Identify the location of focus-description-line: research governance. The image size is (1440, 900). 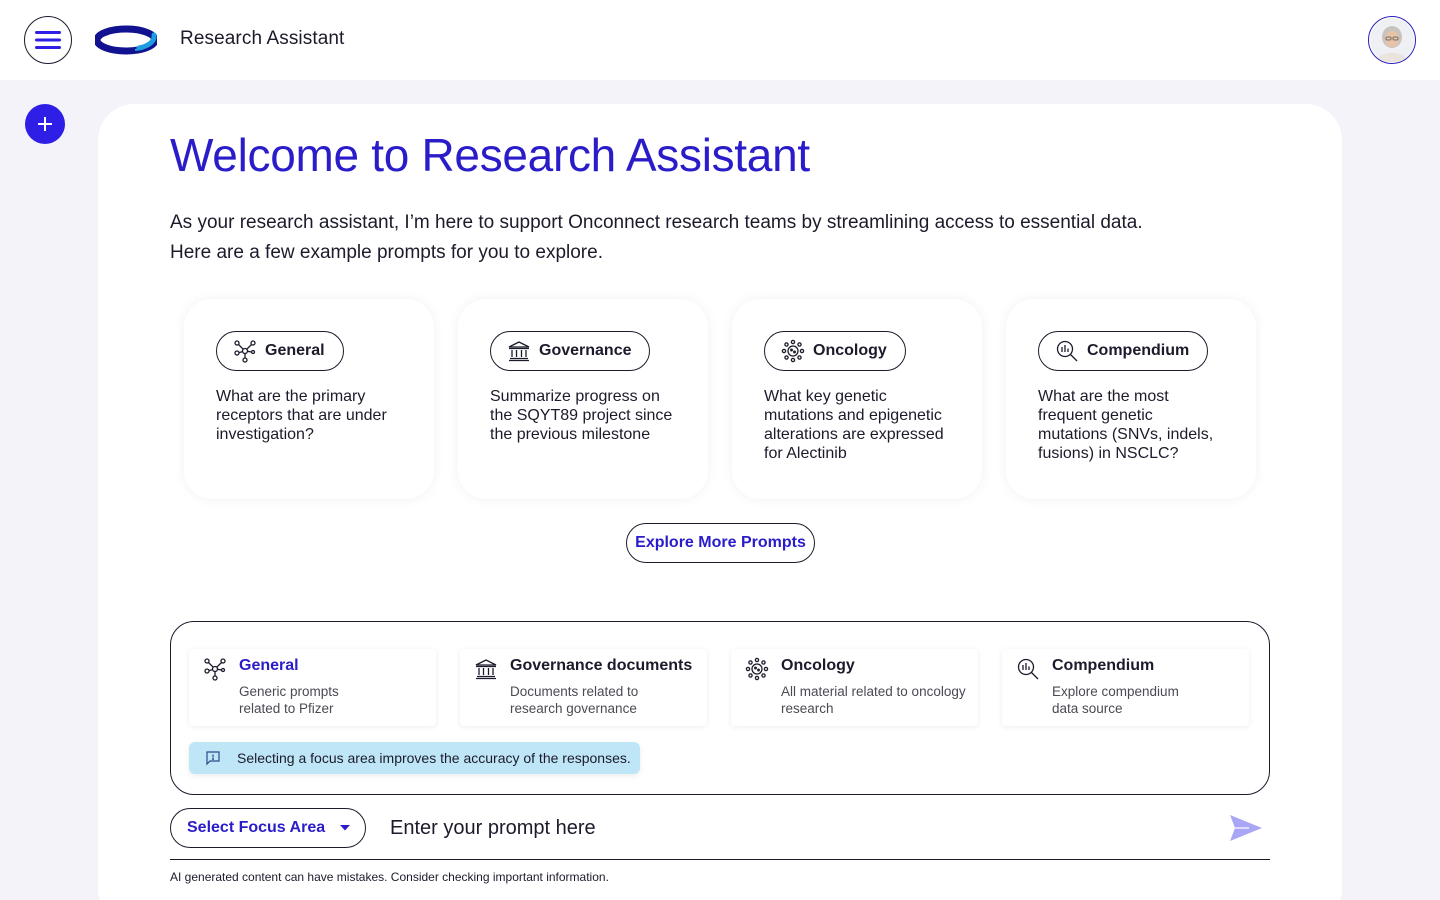
(573, 708).